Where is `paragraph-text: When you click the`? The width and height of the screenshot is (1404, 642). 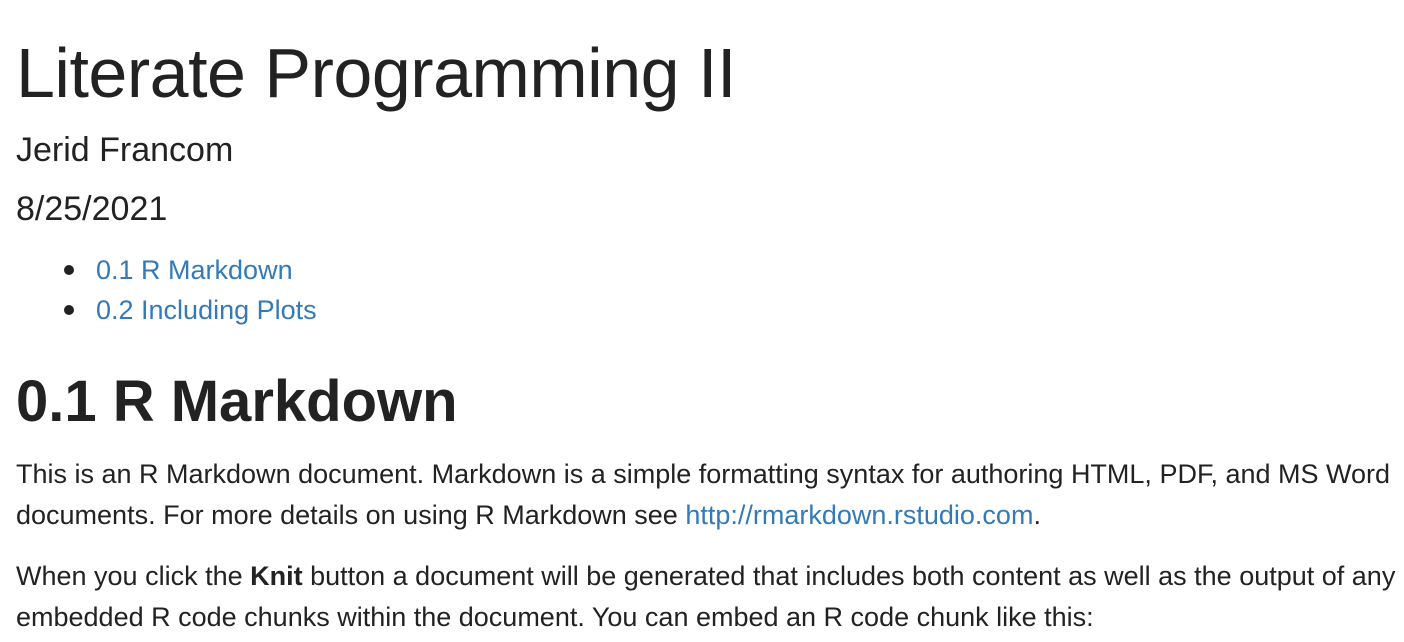
paragraph-text: When you click the is located at coordinates (133, 576).